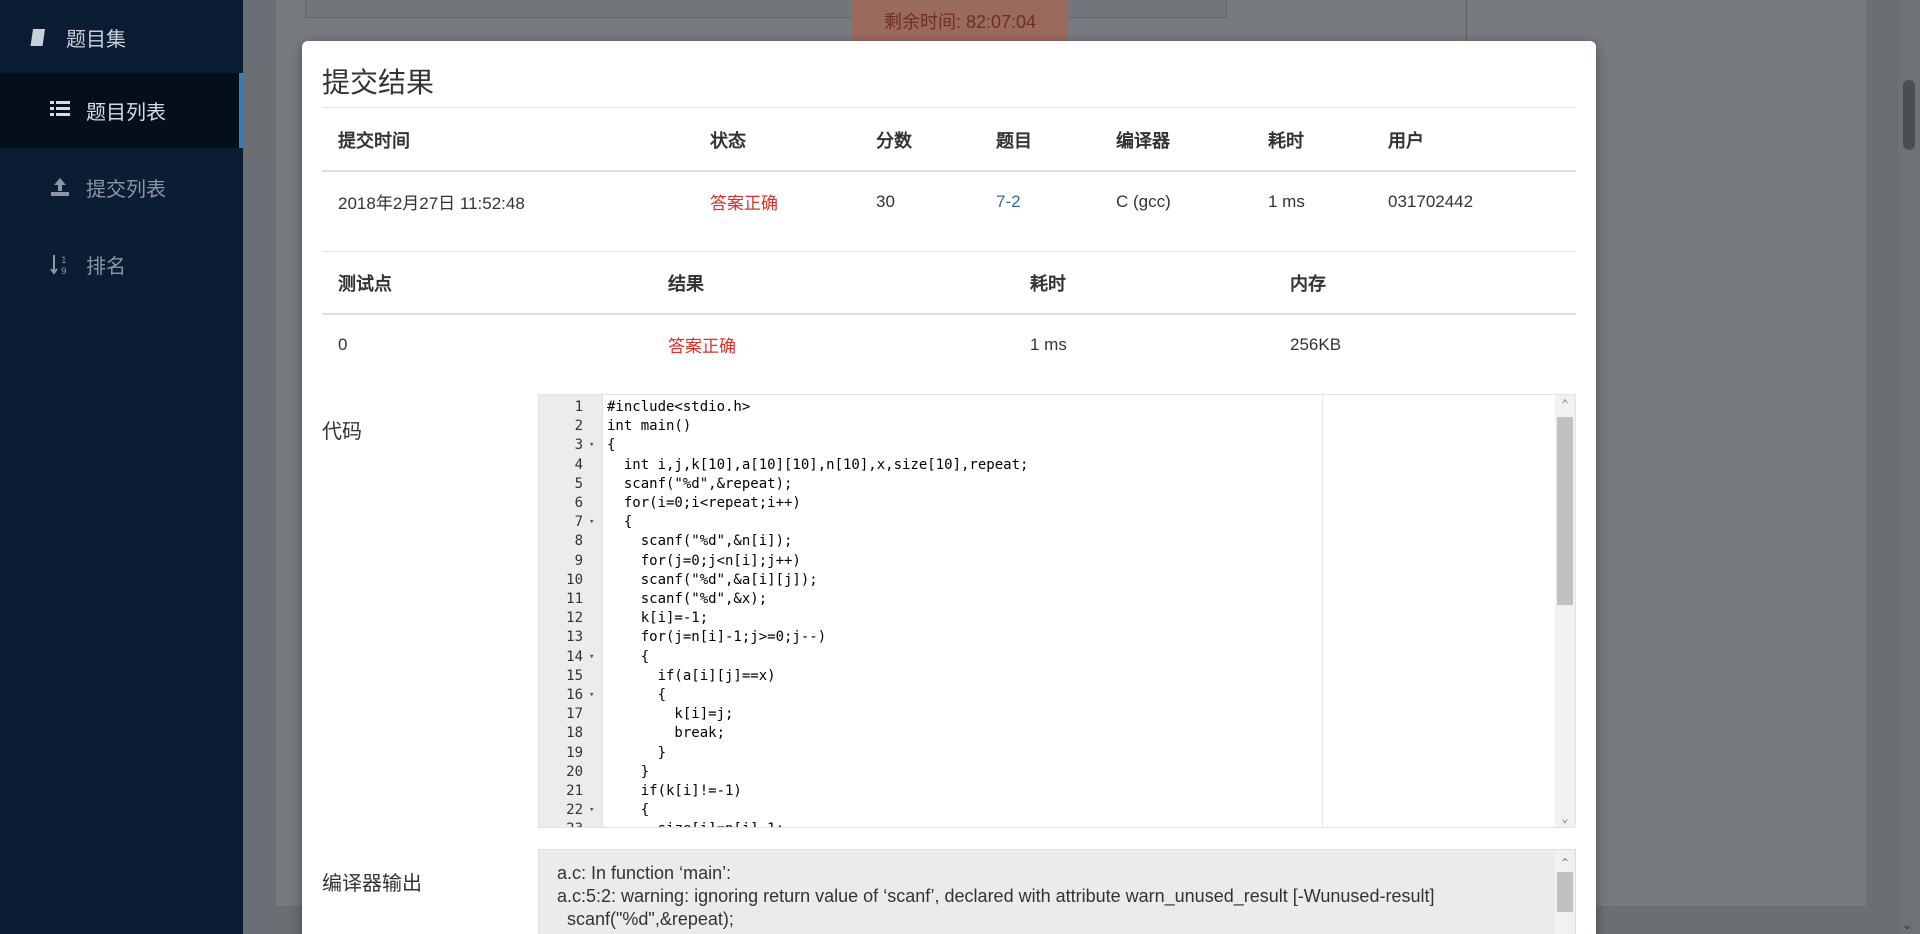  What do you see at coordinates (1039, 695) in the screenshot?
I see `code-line: 16 ▾ {` at bounding box center [1039, 695].